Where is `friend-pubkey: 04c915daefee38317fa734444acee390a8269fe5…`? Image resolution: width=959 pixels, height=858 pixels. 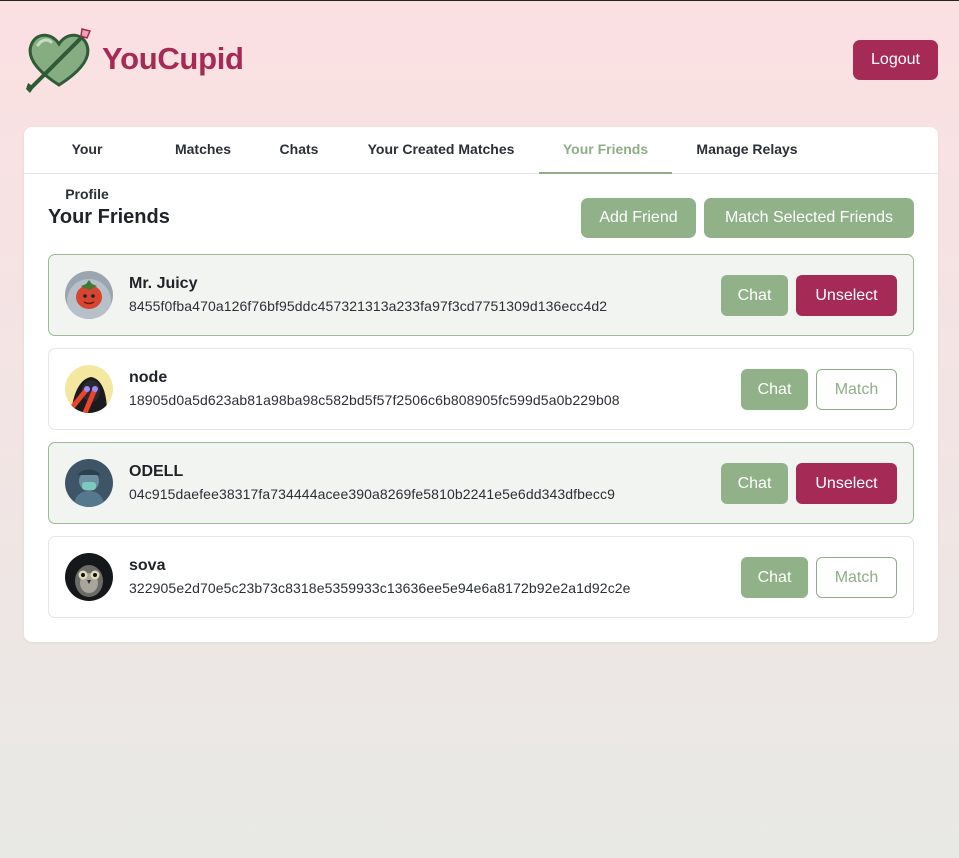
friend-pubkey: 04c915daefee38317fa734444acee390a8269fe5… is located at coordinates (372, 494).